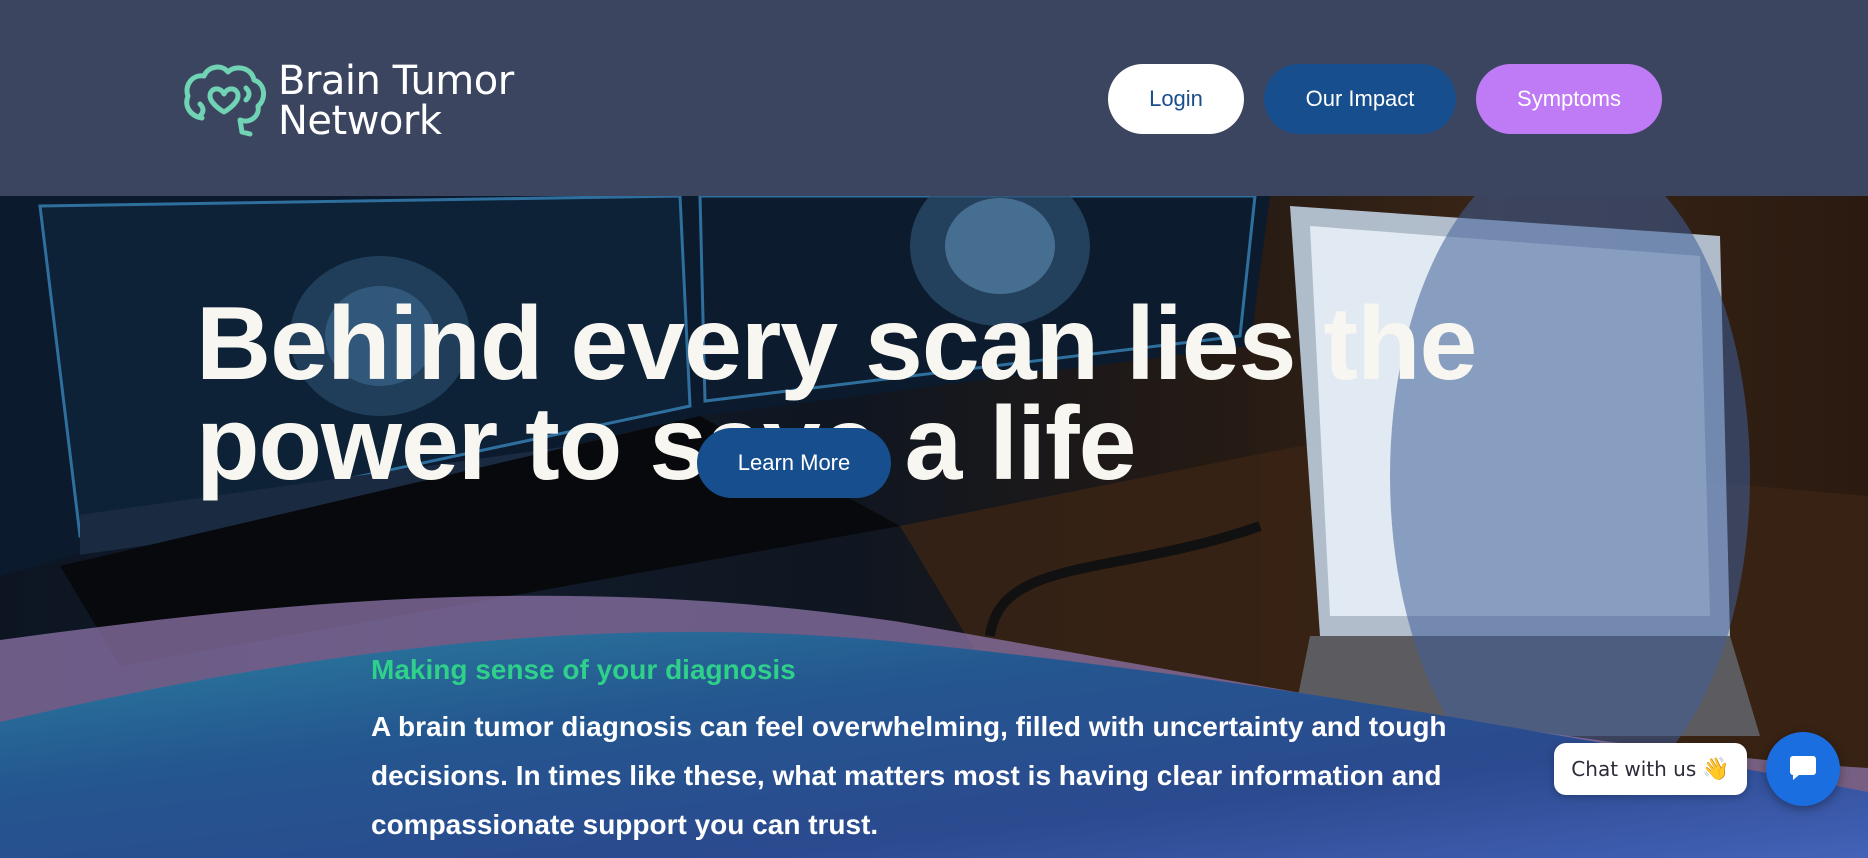 The width and height of the screenshot is (1868, 858). Describe the element at coordinates (1634, 769) in the screenshot. I see `chat-label: Chat with us` at that location.